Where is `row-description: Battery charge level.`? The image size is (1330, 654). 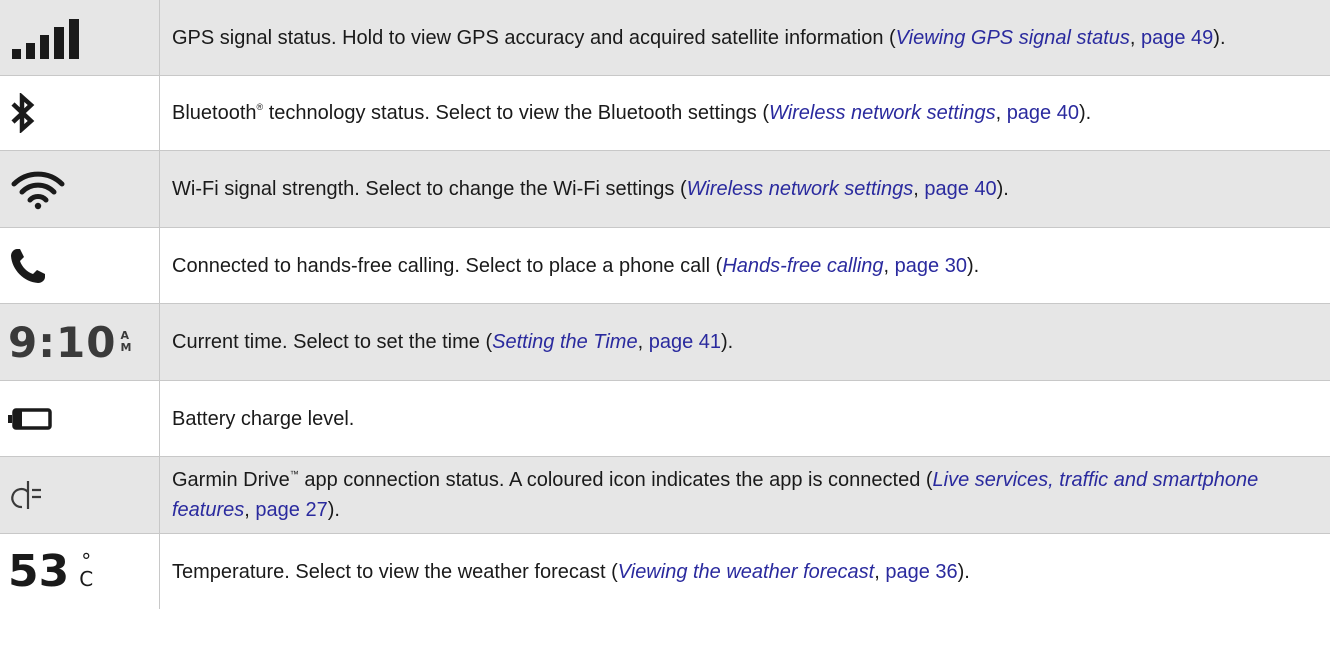
row-description: Battery charge level. is located at coordinates (745, 419).